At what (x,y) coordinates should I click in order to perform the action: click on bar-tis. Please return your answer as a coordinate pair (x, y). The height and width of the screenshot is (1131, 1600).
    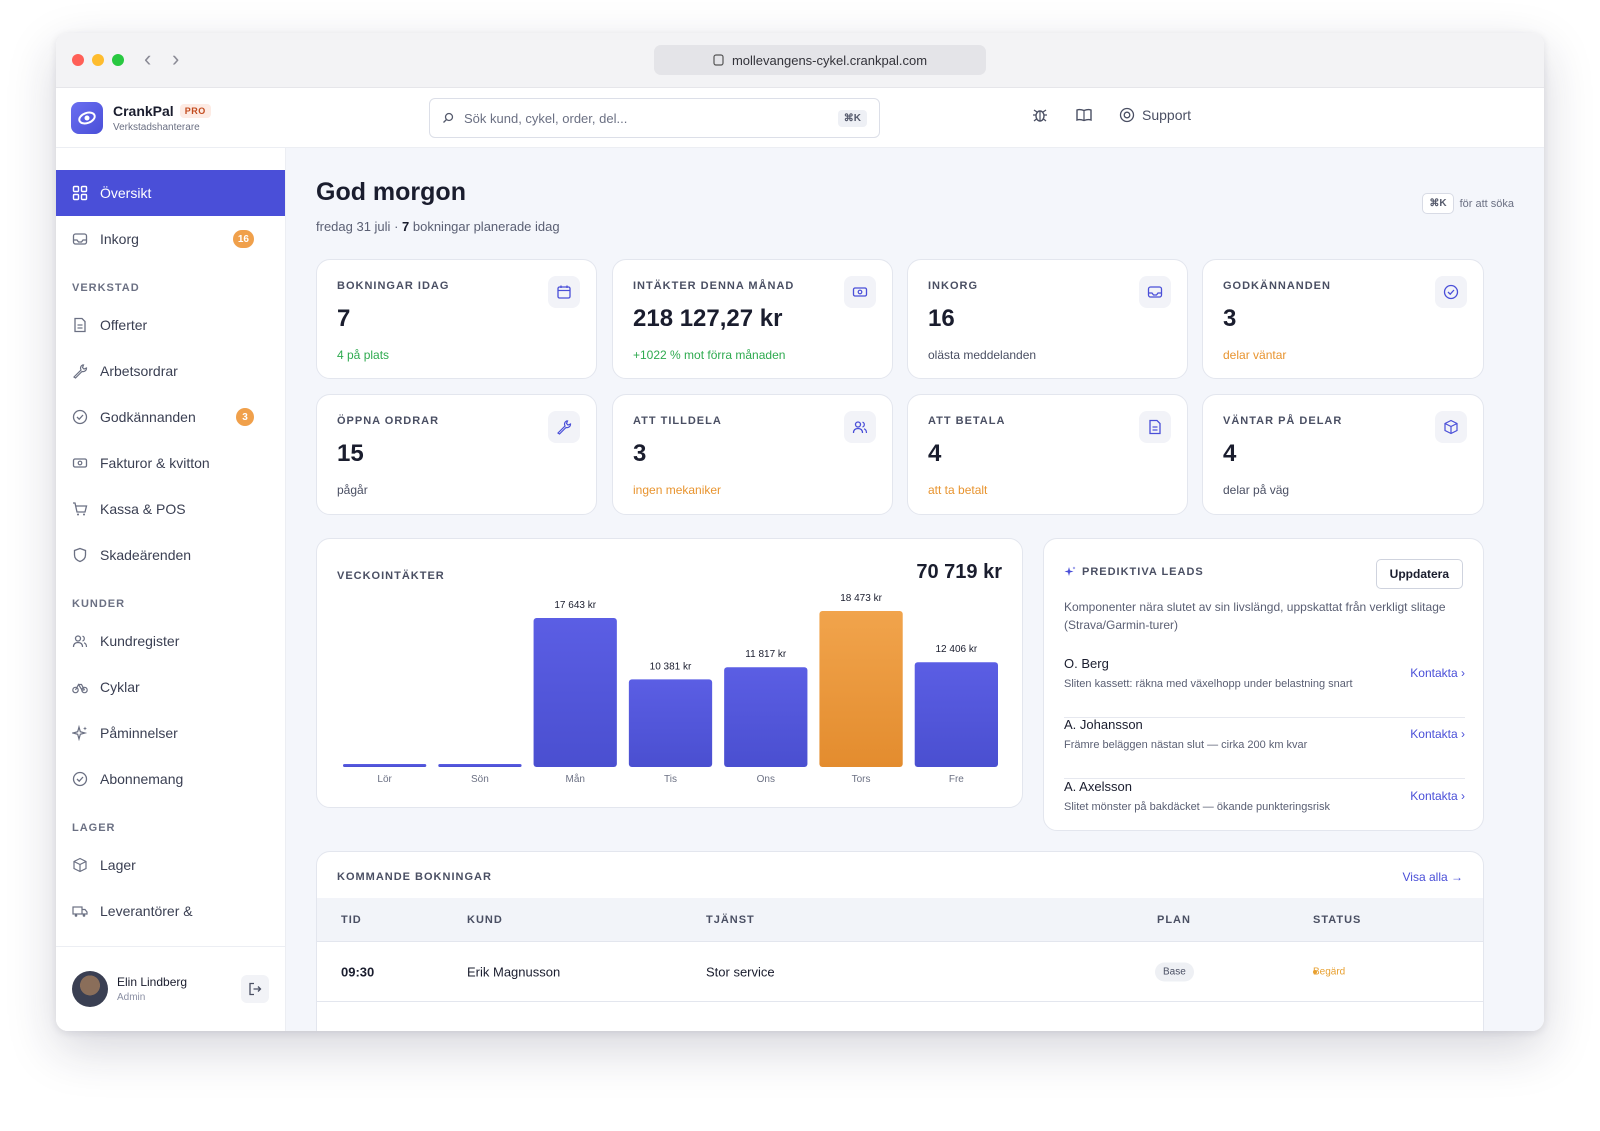
    Looking at the image, I should click on (670, 723).